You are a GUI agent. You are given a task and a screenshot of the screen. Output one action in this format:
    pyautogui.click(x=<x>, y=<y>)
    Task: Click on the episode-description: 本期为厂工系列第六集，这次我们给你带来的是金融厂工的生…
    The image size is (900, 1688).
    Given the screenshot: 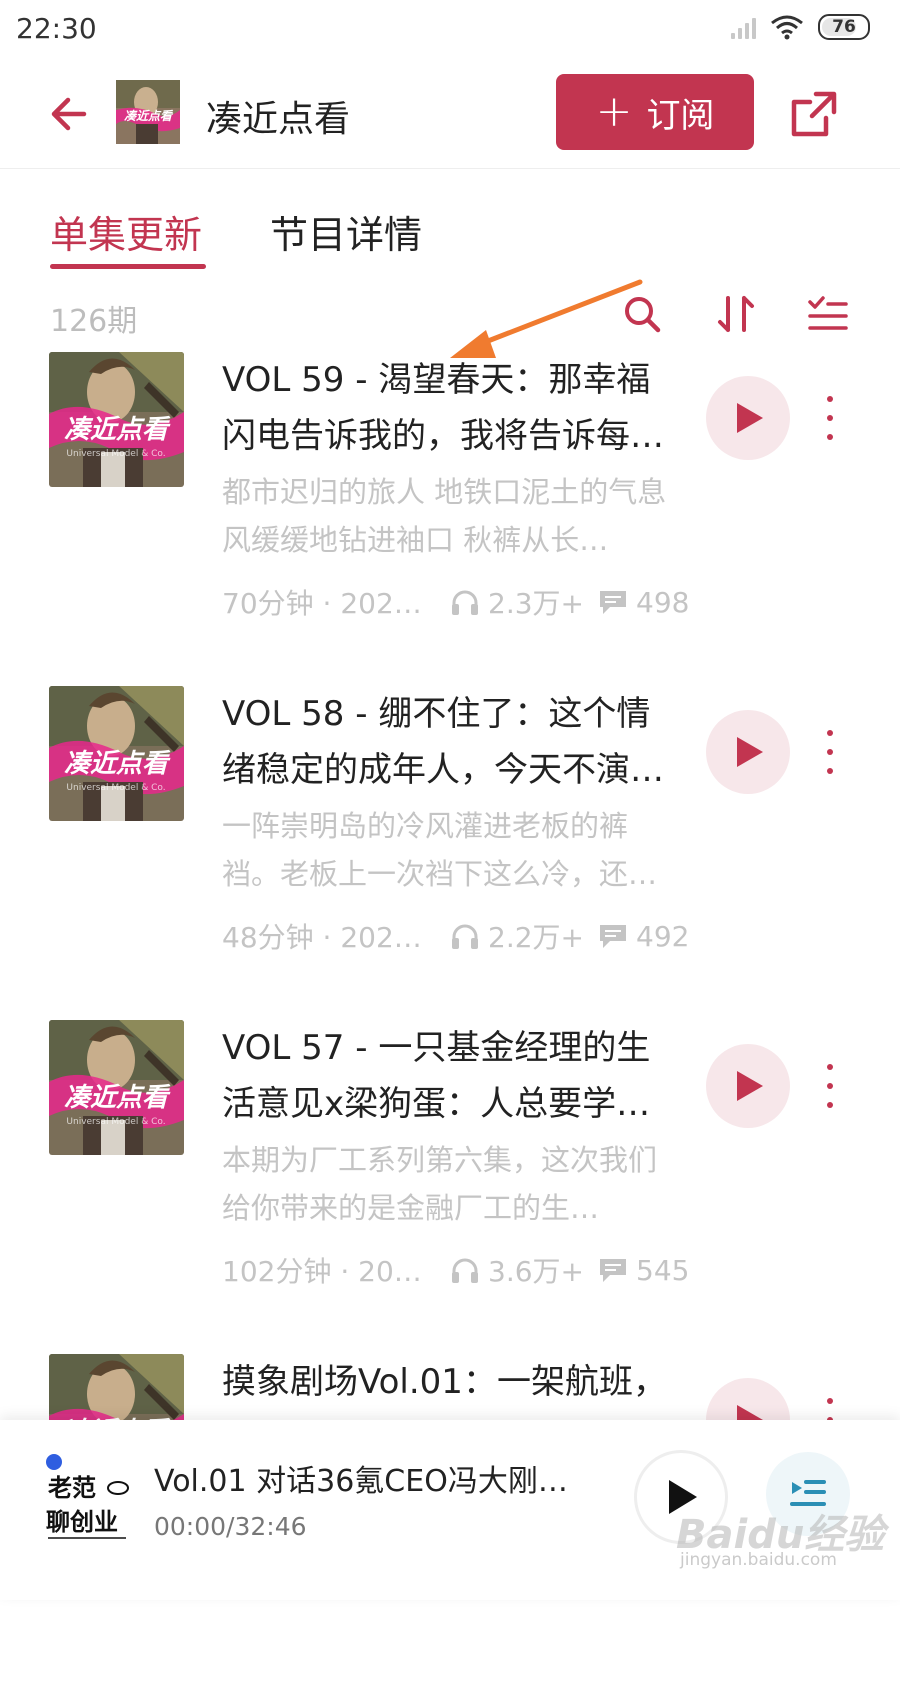 What is the action you would take?
    pyautogui.click(x=440, y=1184)
    